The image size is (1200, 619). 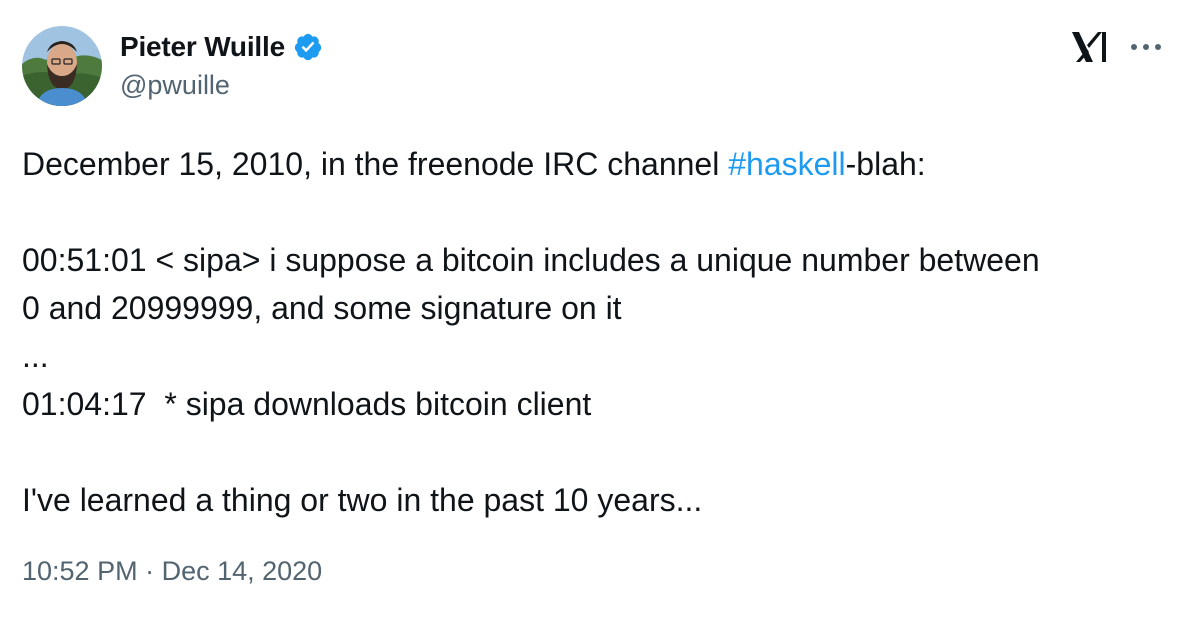 What do you see at coordinates (307, 404) in the screenshot?
I see `irc-log-line-2: 01:04:17 * sipa downloads bitcoin client` at bounding box center [307, 404].